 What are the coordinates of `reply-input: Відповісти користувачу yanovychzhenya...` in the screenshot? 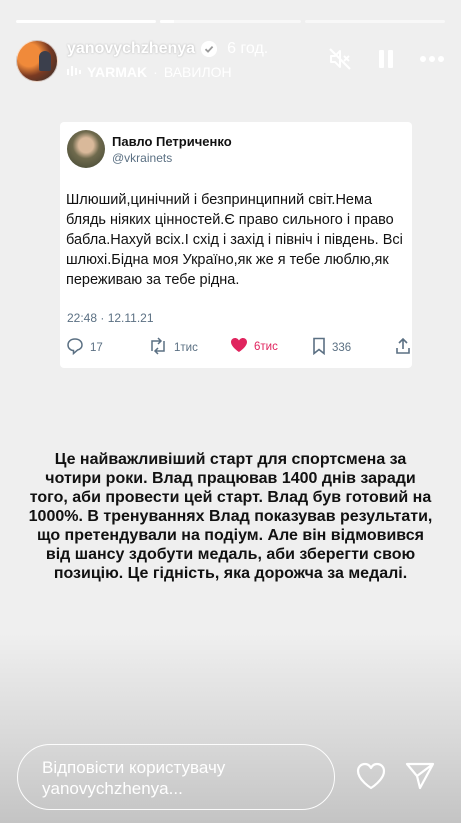 It's located at (176, 777).